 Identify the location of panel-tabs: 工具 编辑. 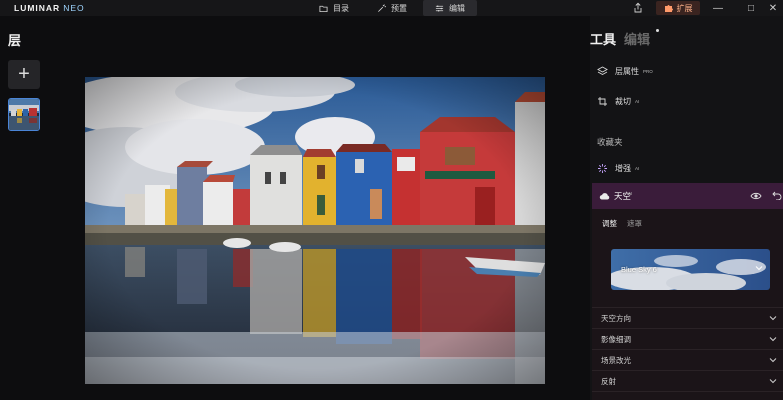
(620, 38).